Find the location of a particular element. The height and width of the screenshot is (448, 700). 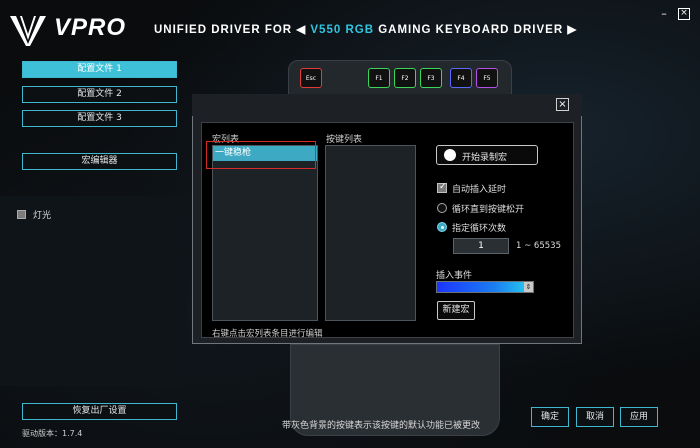

selection-highlight-annotation is located at coordinates (261, 155).